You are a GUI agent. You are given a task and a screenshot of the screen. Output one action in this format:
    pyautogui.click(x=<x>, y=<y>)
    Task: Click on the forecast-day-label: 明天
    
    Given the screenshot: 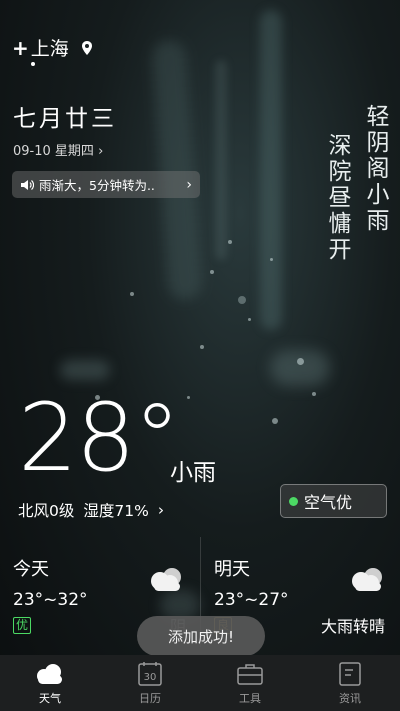 What is the action you would take?
    pyautogui.click(x=232, y=569)
    